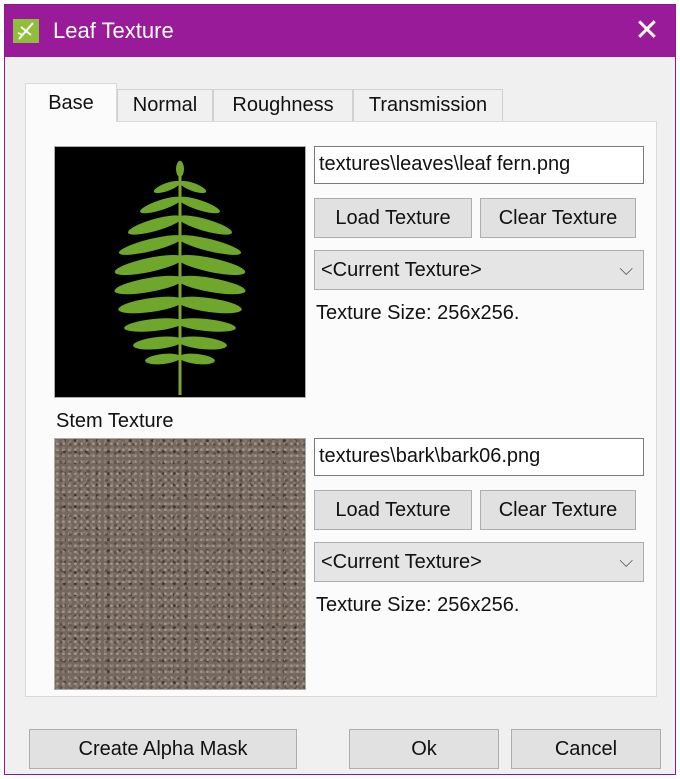 The width and height of the screenshot is (680, 779). Describe the element at coordinates (180, 564) in the screenshot. I see `stem-texture-preview` at that location.